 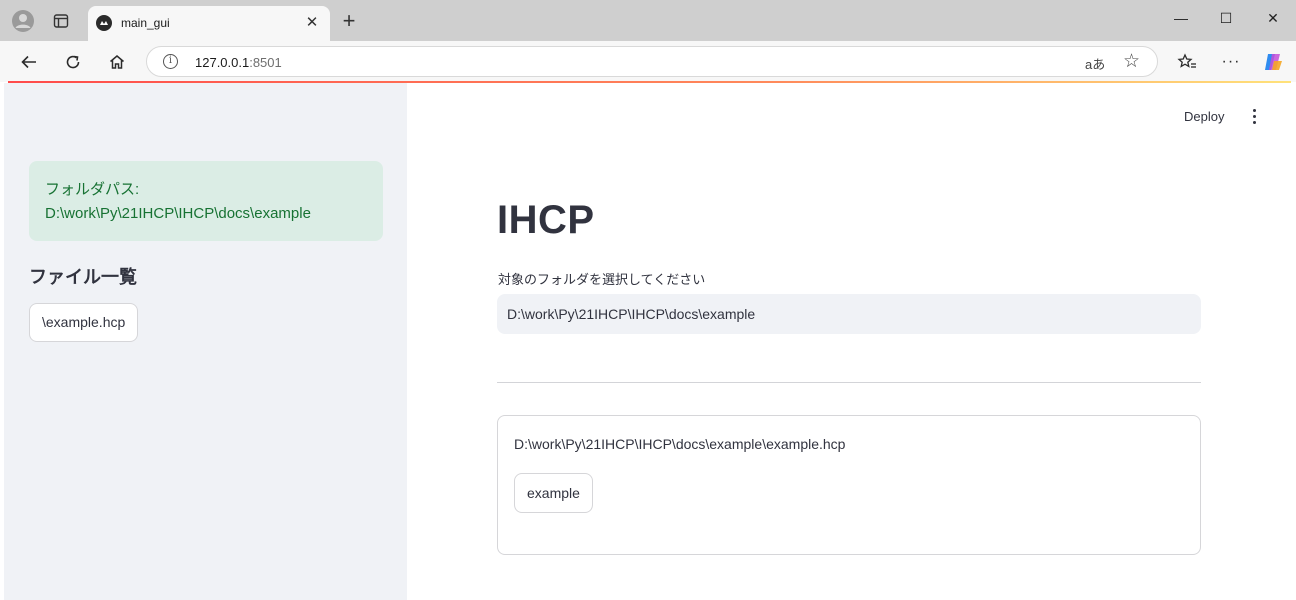 I want to click on file-button-example: \example.hcp, so click(x=84, y=322).